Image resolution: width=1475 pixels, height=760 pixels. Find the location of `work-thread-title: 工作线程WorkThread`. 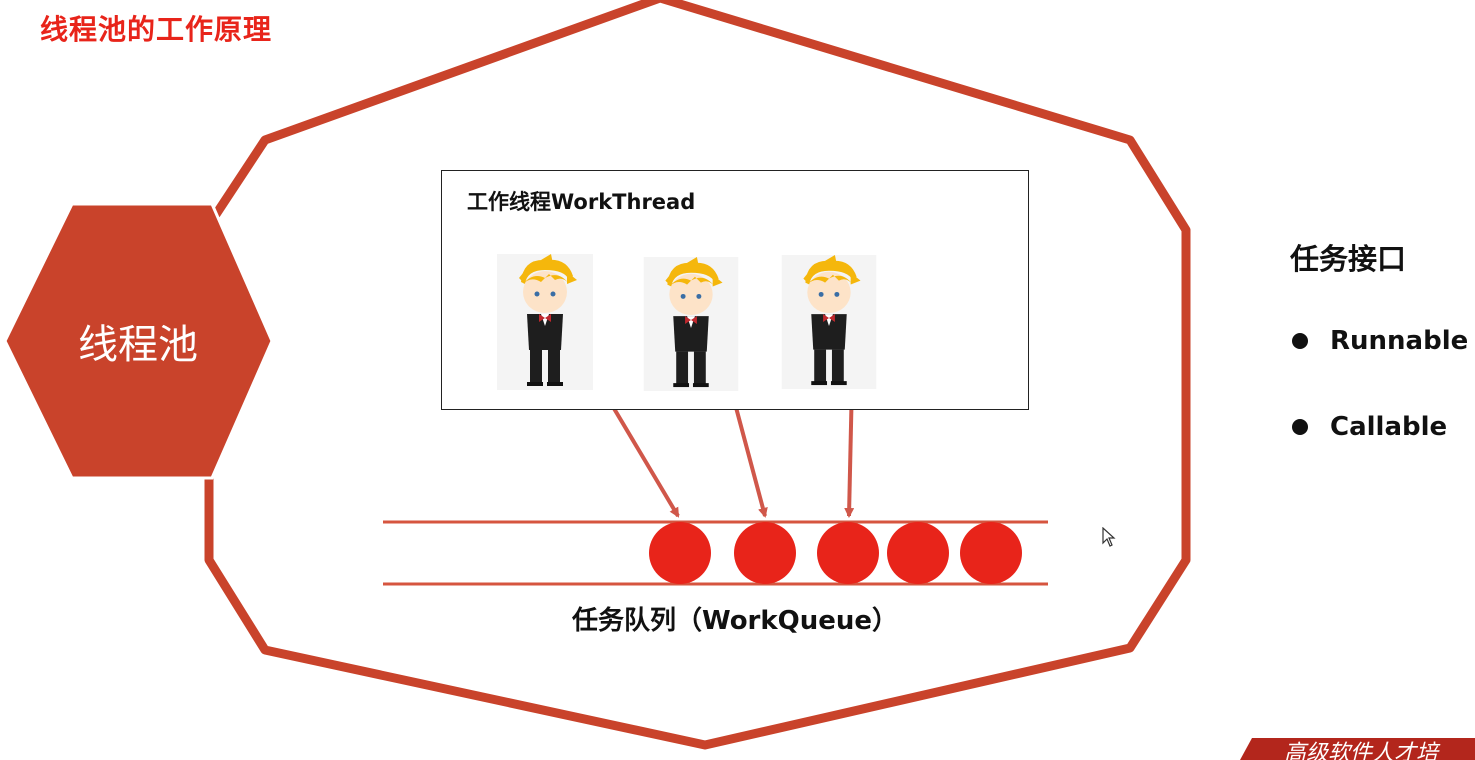

work-thread-title: 工作线程WorkThread is located at coordinates (581, 202).